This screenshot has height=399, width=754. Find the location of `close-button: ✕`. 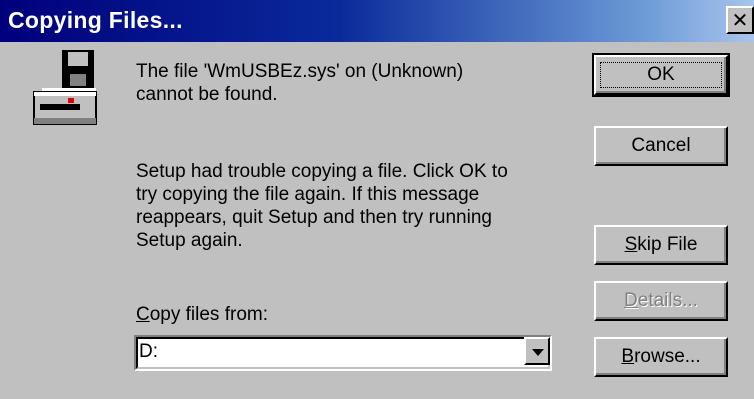

close-button: ✕ is located at coordinates (740, 20).